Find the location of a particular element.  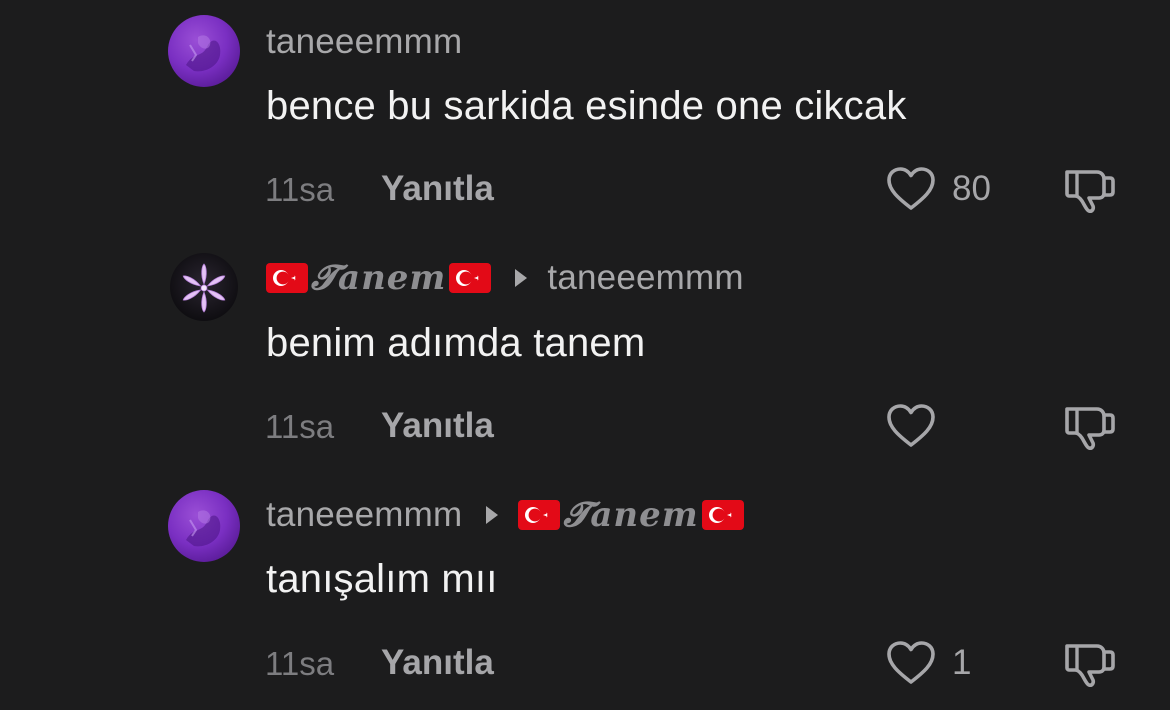

reply-to-username: 𝓣anem is located at coordinates (630, 515).